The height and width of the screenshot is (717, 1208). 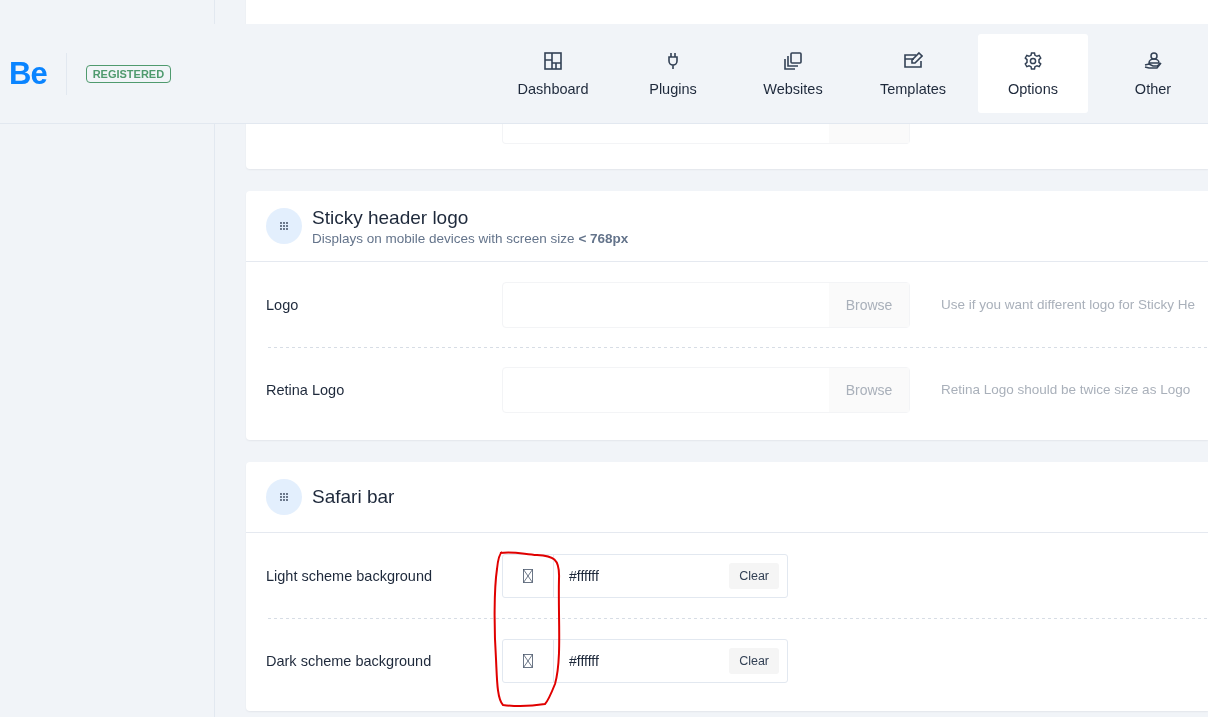 I want to click on settings-icon, so click(x=1033, y=60).